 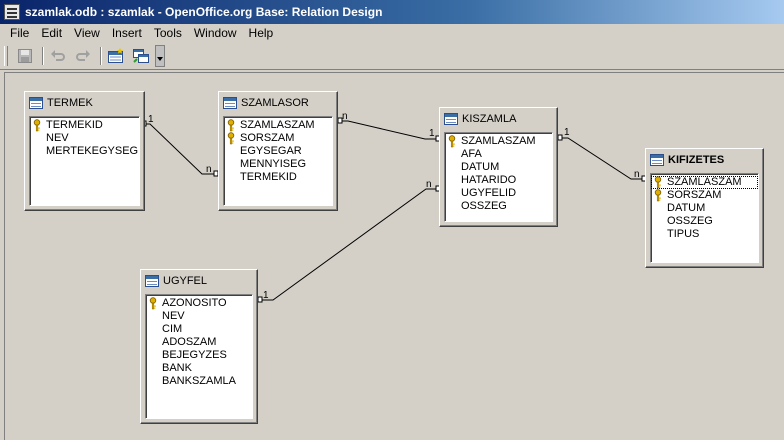 I want to click on field-item: MERTEKEGYSEG, so click(x=84, y=151).